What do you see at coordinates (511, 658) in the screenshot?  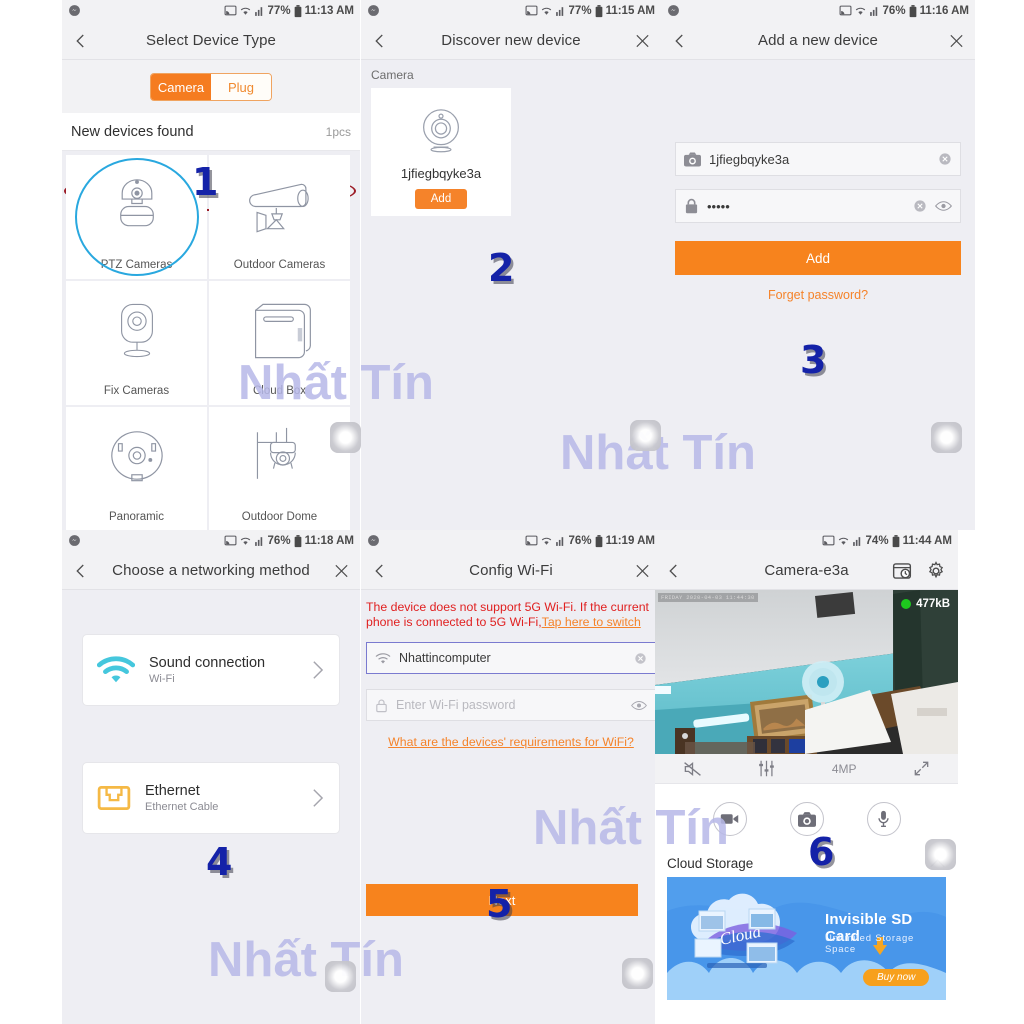 I see `ssid-field: Nhattincomputer` at bounding box center [511, 658].